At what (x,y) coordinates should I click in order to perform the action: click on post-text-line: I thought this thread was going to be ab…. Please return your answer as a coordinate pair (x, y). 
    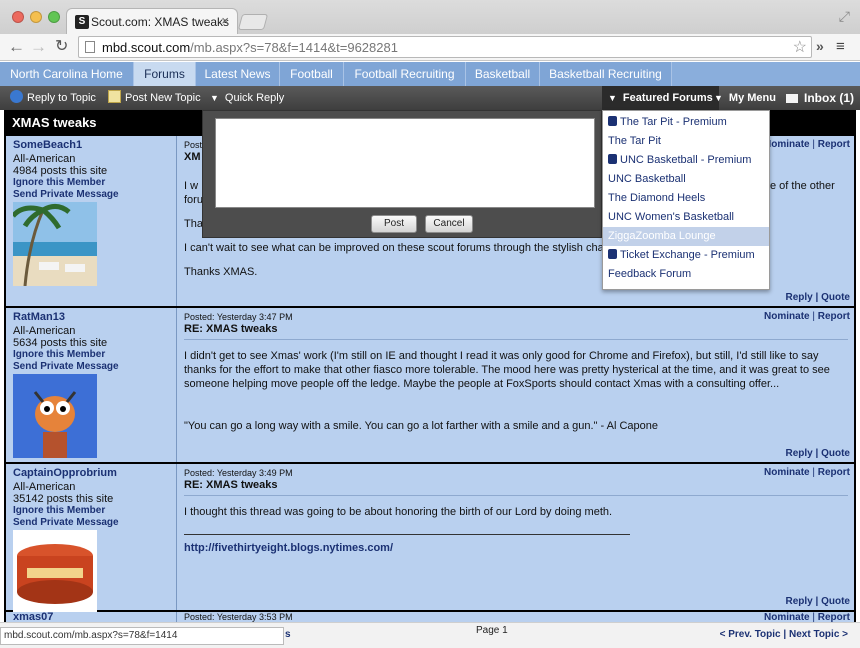
    Looking at the image, I should click on (398, 512).